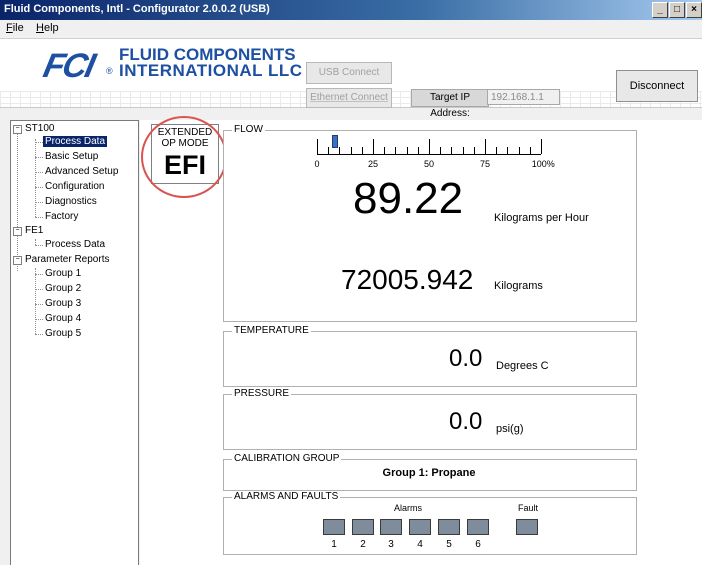 Image resolution: width=702 pixels, height=565 pixels. Describe the element at coordinates (541, 218) in the screenshot. I see `flow-rate-unit: Kilograms per Hour` at that location.